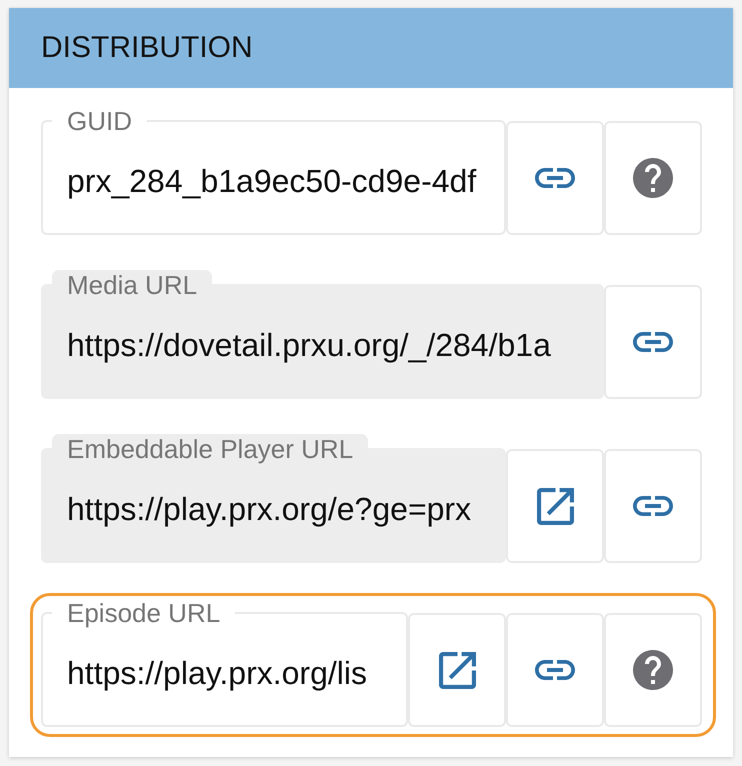 The width and height of the screenshot is (742, 766). What do you see at coordinates (210, 449) in the screenshot?
I see `field-label: Embeddable Player URL` at bounding box center [210, 449].